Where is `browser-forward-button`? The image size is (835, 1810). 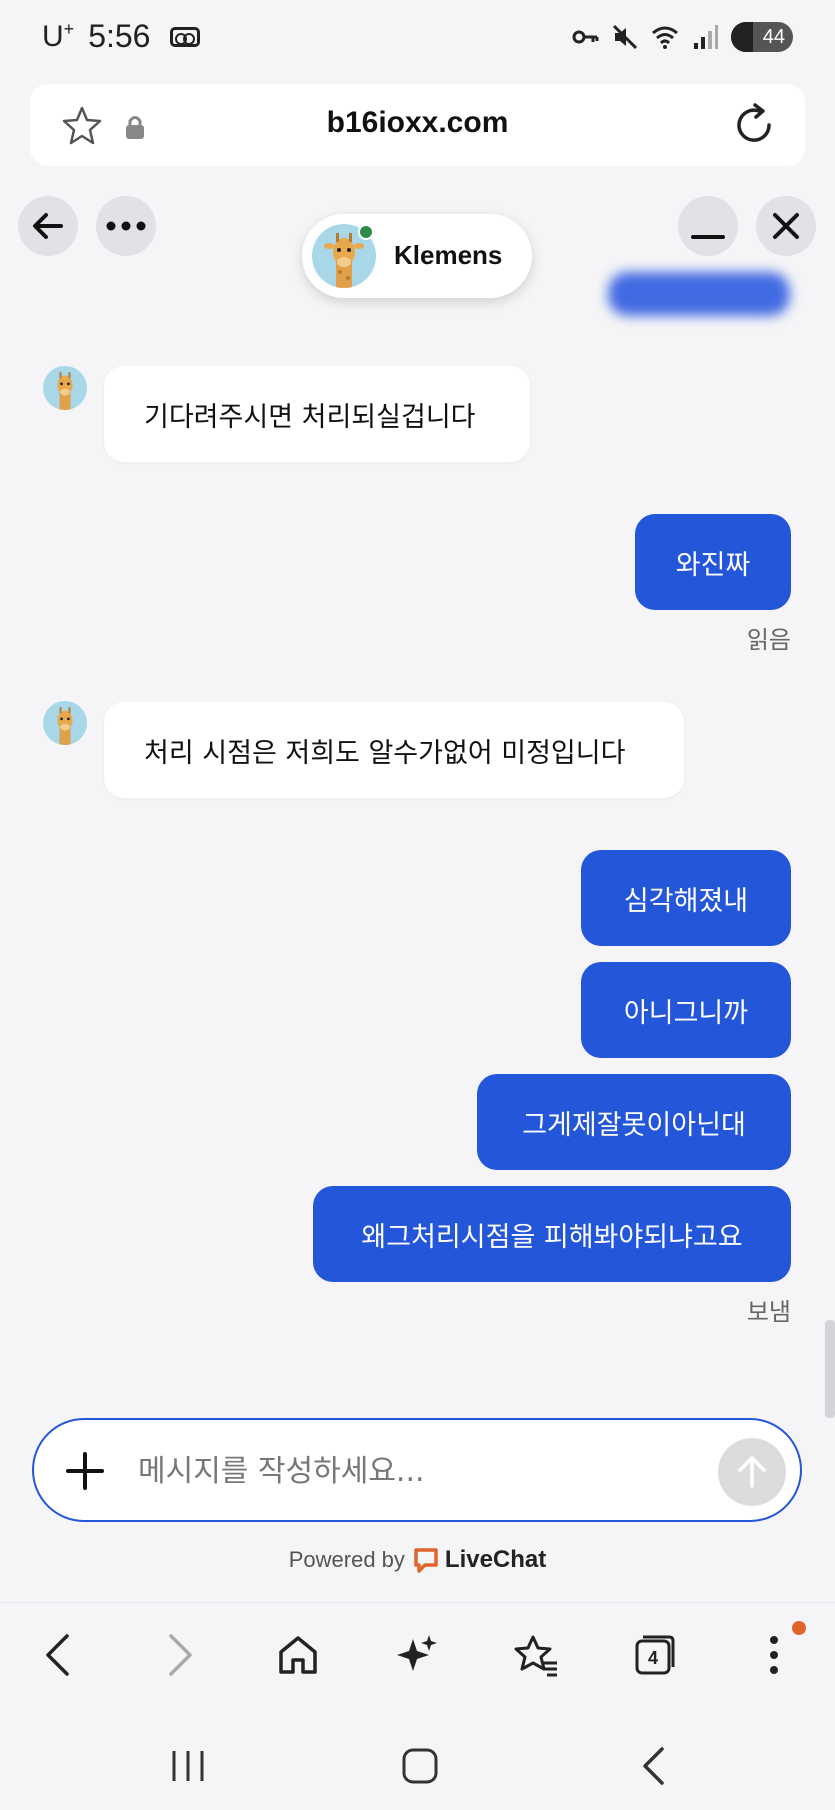
browser-forward-button is located at coordinates (180, 1655).